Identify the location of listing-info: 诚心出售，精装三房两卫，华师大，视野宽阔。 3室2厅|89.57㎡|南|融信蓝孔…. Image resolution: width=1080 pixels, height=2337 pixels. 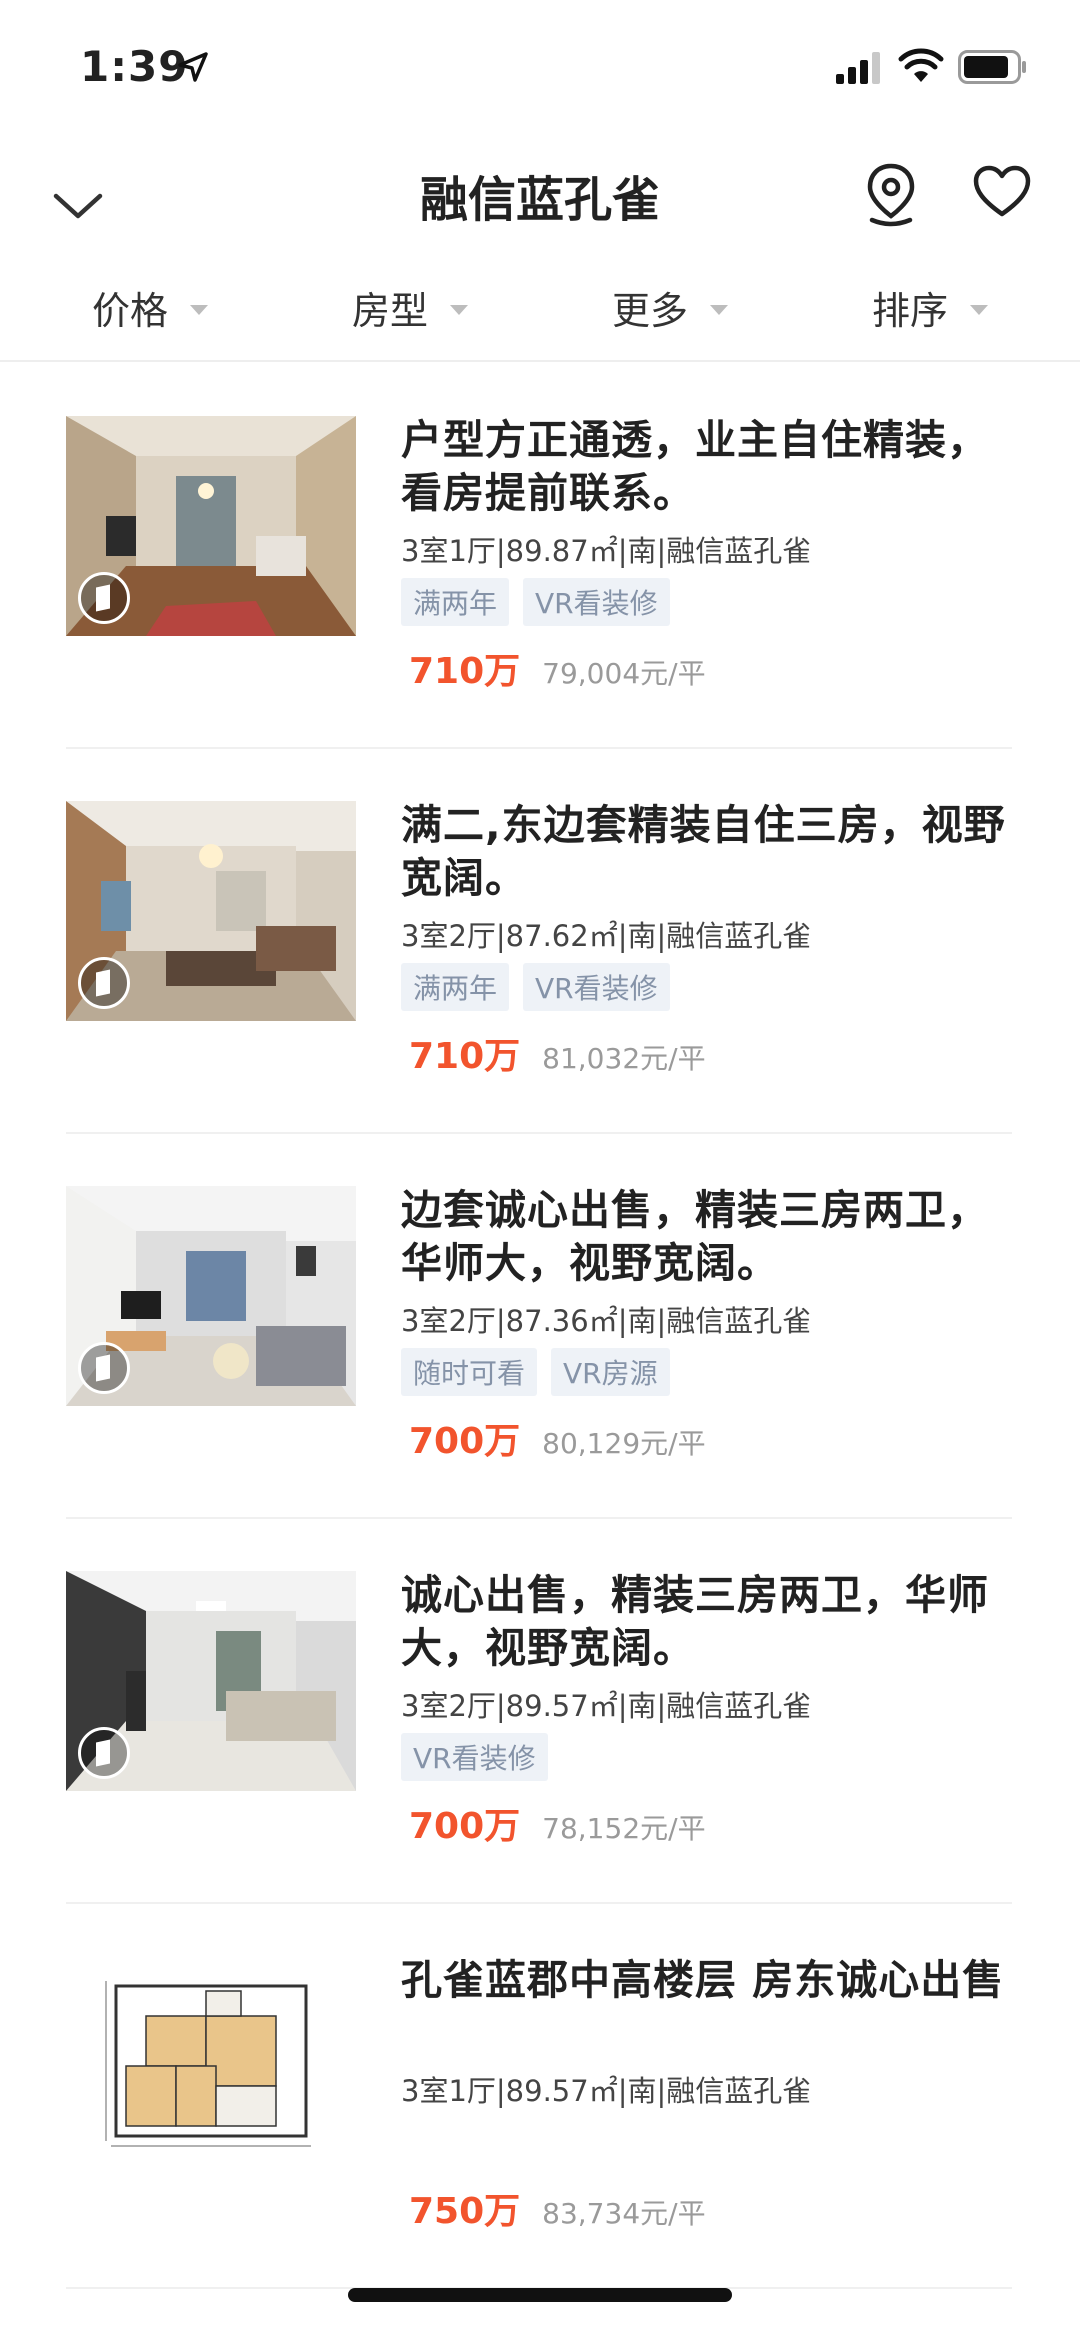
(711, 1709).